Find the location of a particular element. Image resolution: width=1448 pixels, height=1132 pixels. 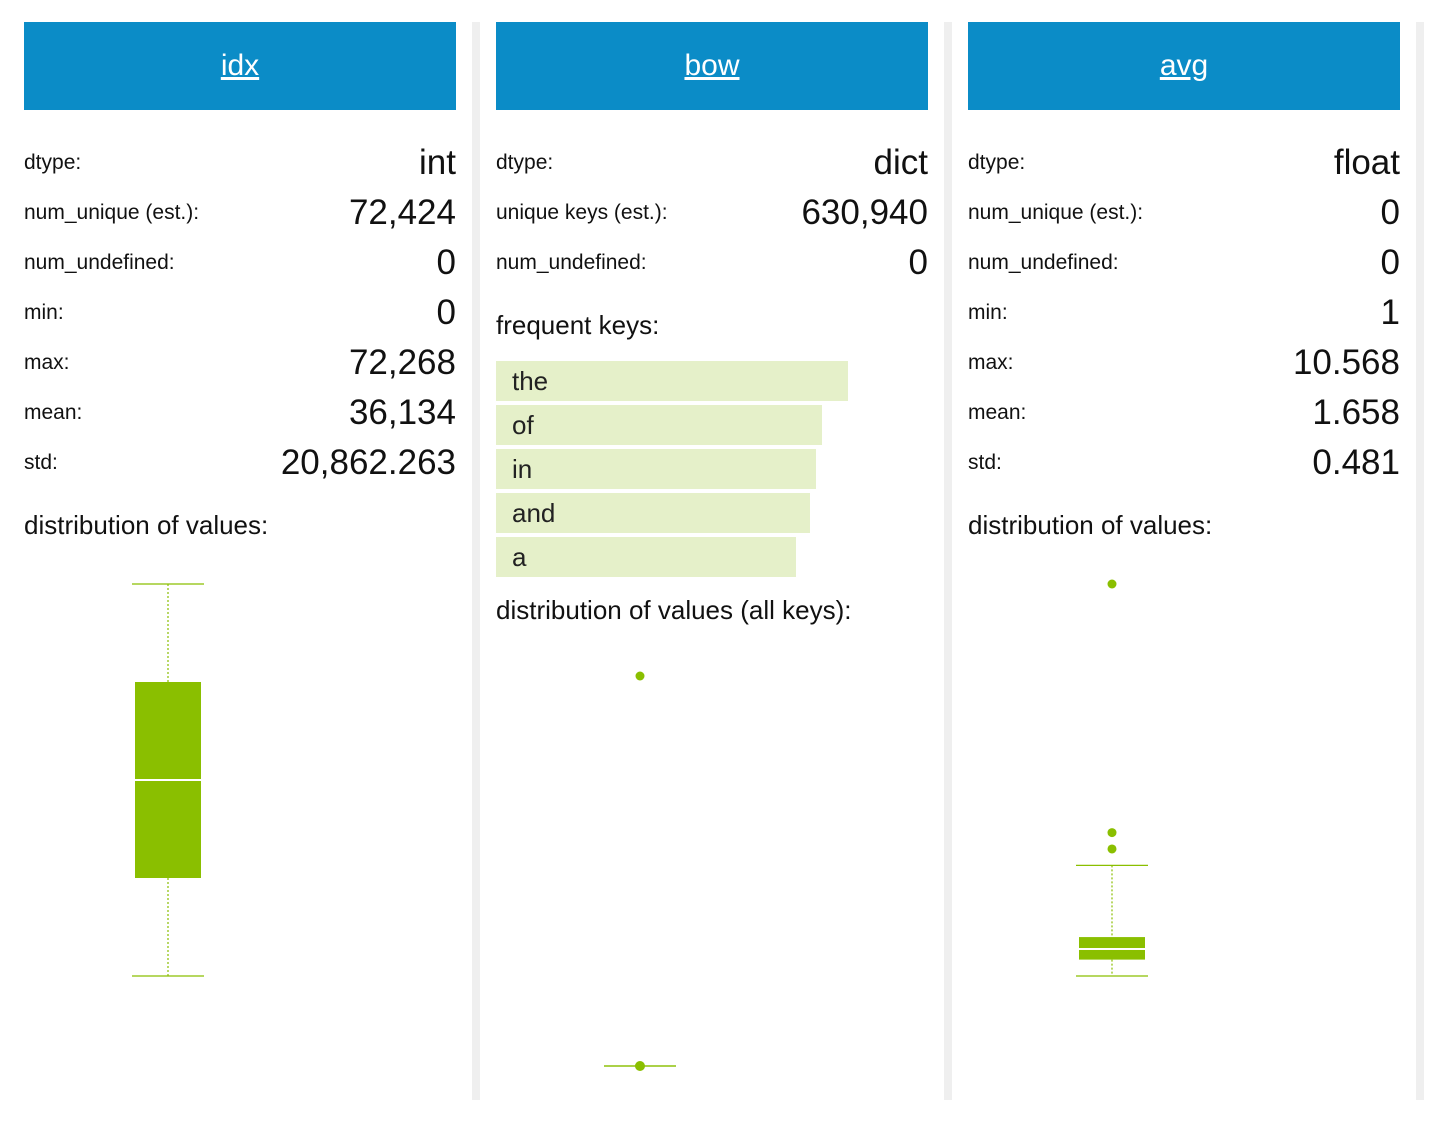

stat-row-unique-keys: unique keys (est.): 630,940 is located at coordinates (712, 213).